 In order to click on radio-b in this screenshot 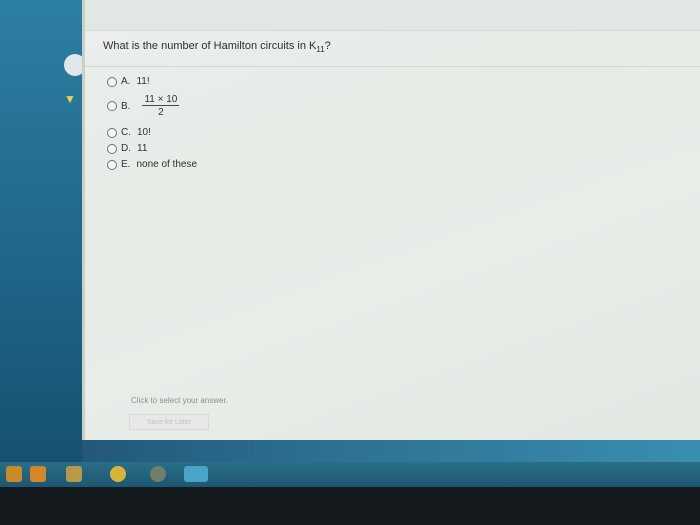, I will do `click(112, 106)`.